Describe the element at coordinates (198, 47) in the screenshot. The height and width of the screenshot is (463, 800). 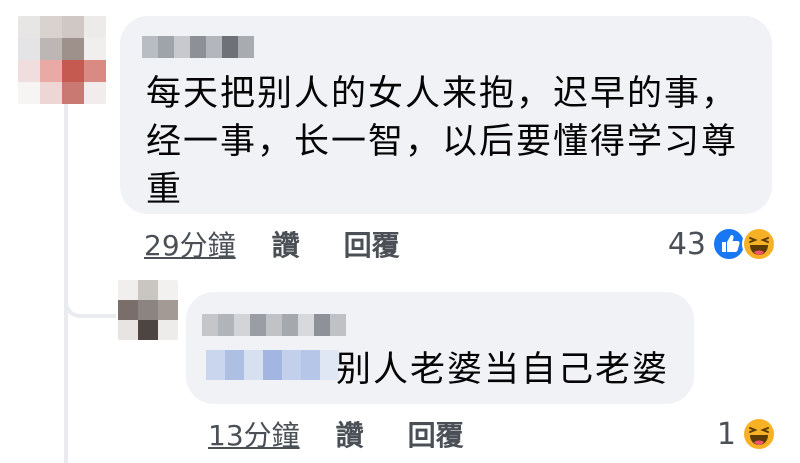
I see `commenter-name` at that location.